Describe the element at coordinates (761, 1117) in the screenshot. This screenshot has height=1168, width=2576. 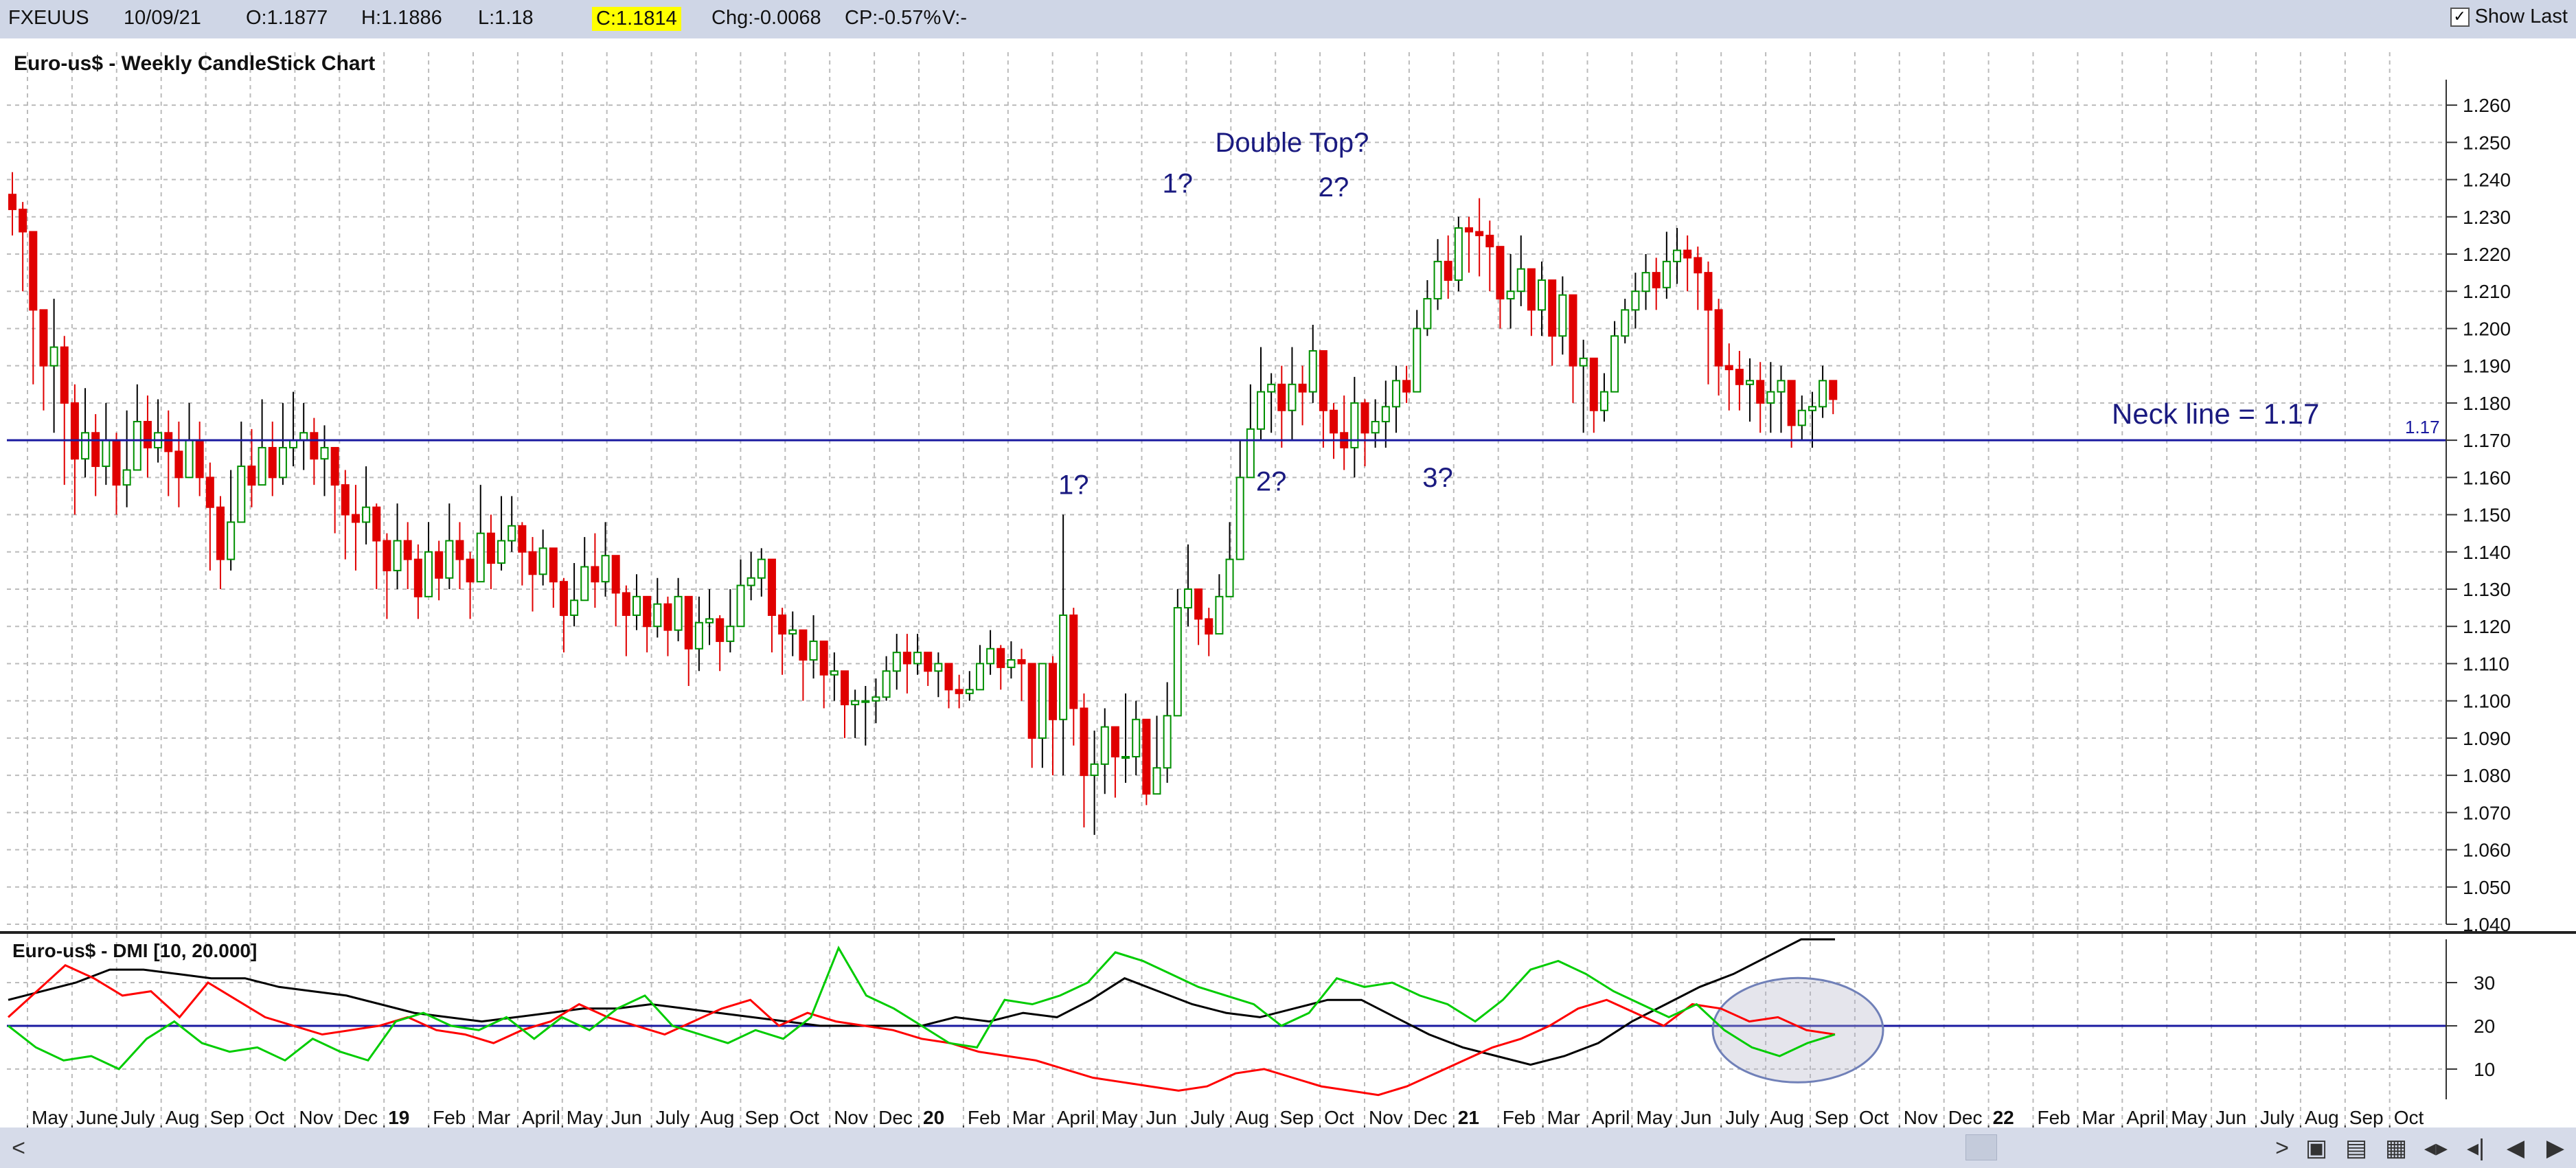
I see `x-tick-label: Sep` at that location.